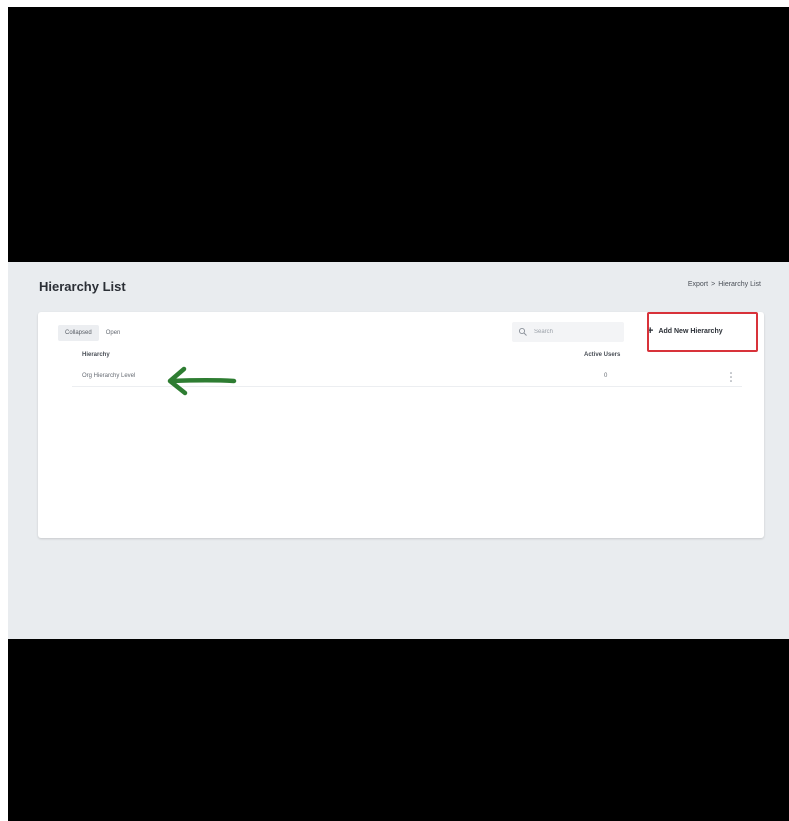 This screenshot has width=789, height=821. Describe the element at coordinates (602, 355) in the screenshot. I see `column-header-active-users: Active Users` at that location.